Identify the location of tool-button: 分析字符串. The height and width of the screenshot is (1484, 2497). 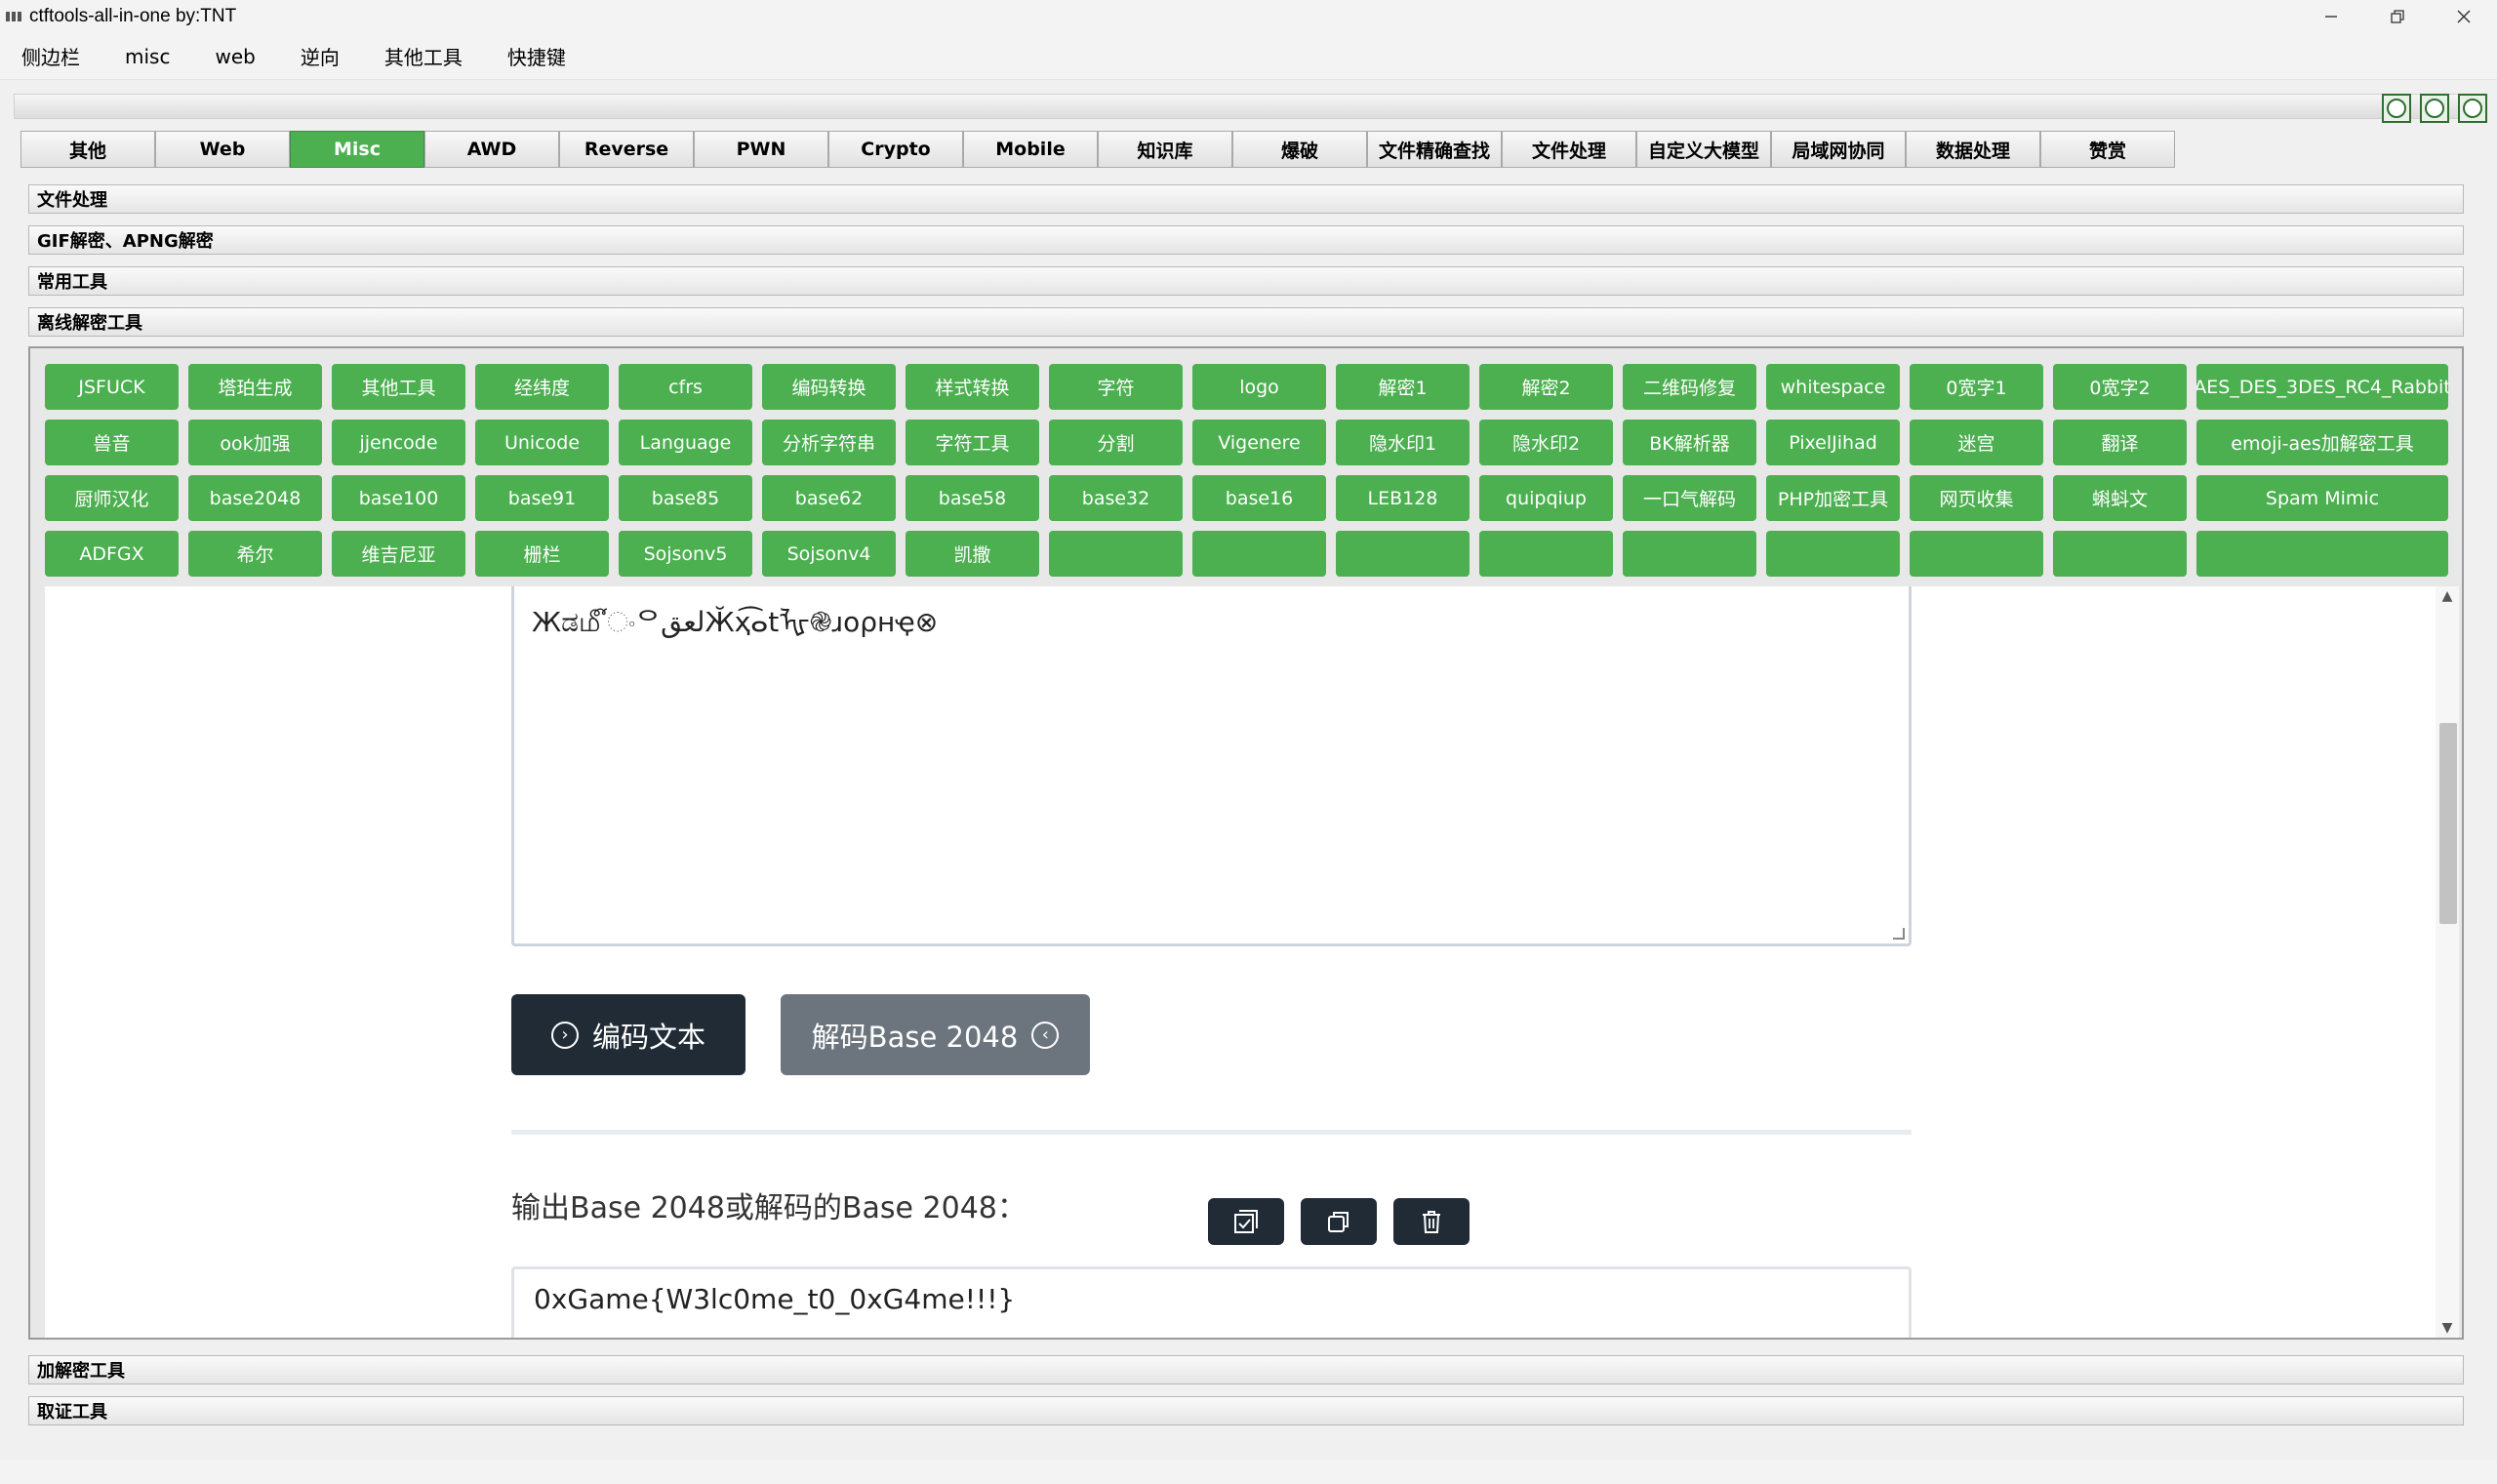
(829, 442).